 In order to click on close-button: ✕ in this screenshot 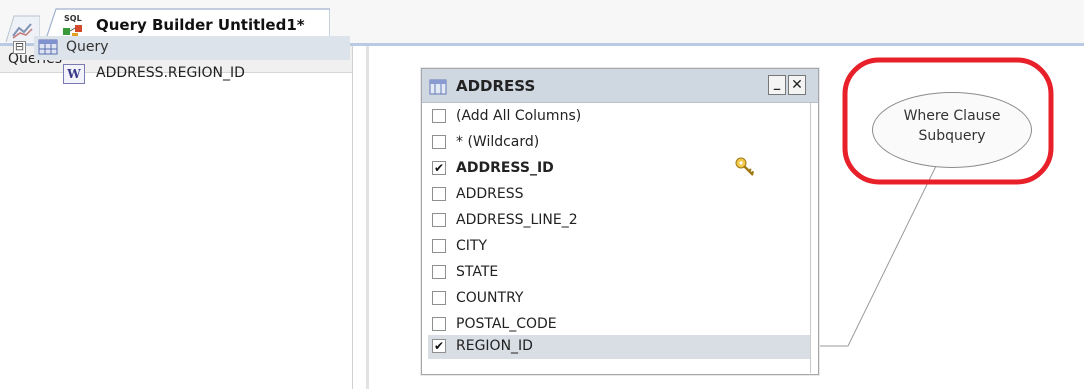, I will do `click(797, 85)`.